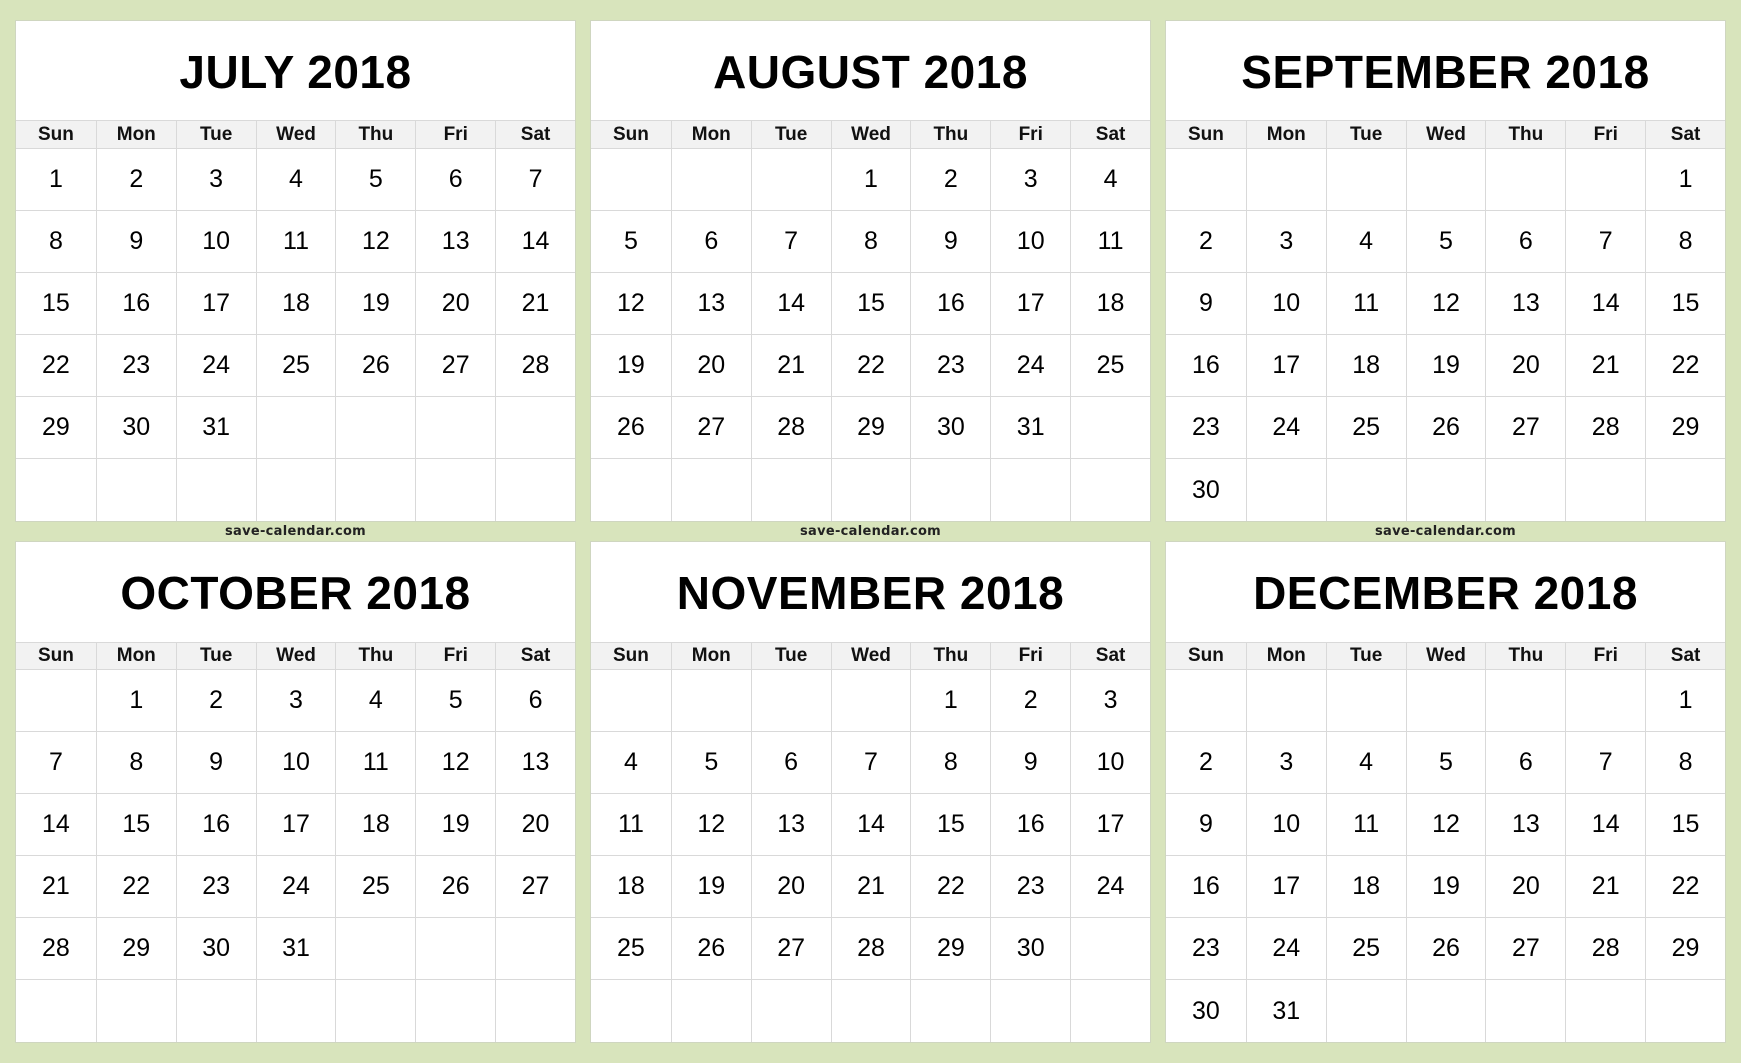 The width and height of the screenshot is (1741, 1063). Describe the element at coordinates (215, 134) in the screenshot. I see `weekday-label: Tue` at that location.